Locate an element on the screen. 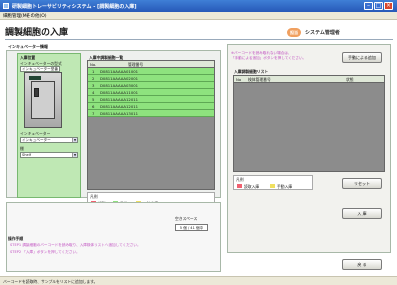 This screenshot has width=397, height=285. list-header: No 検体管理番号 状態 is located at coordinates (309, 79).